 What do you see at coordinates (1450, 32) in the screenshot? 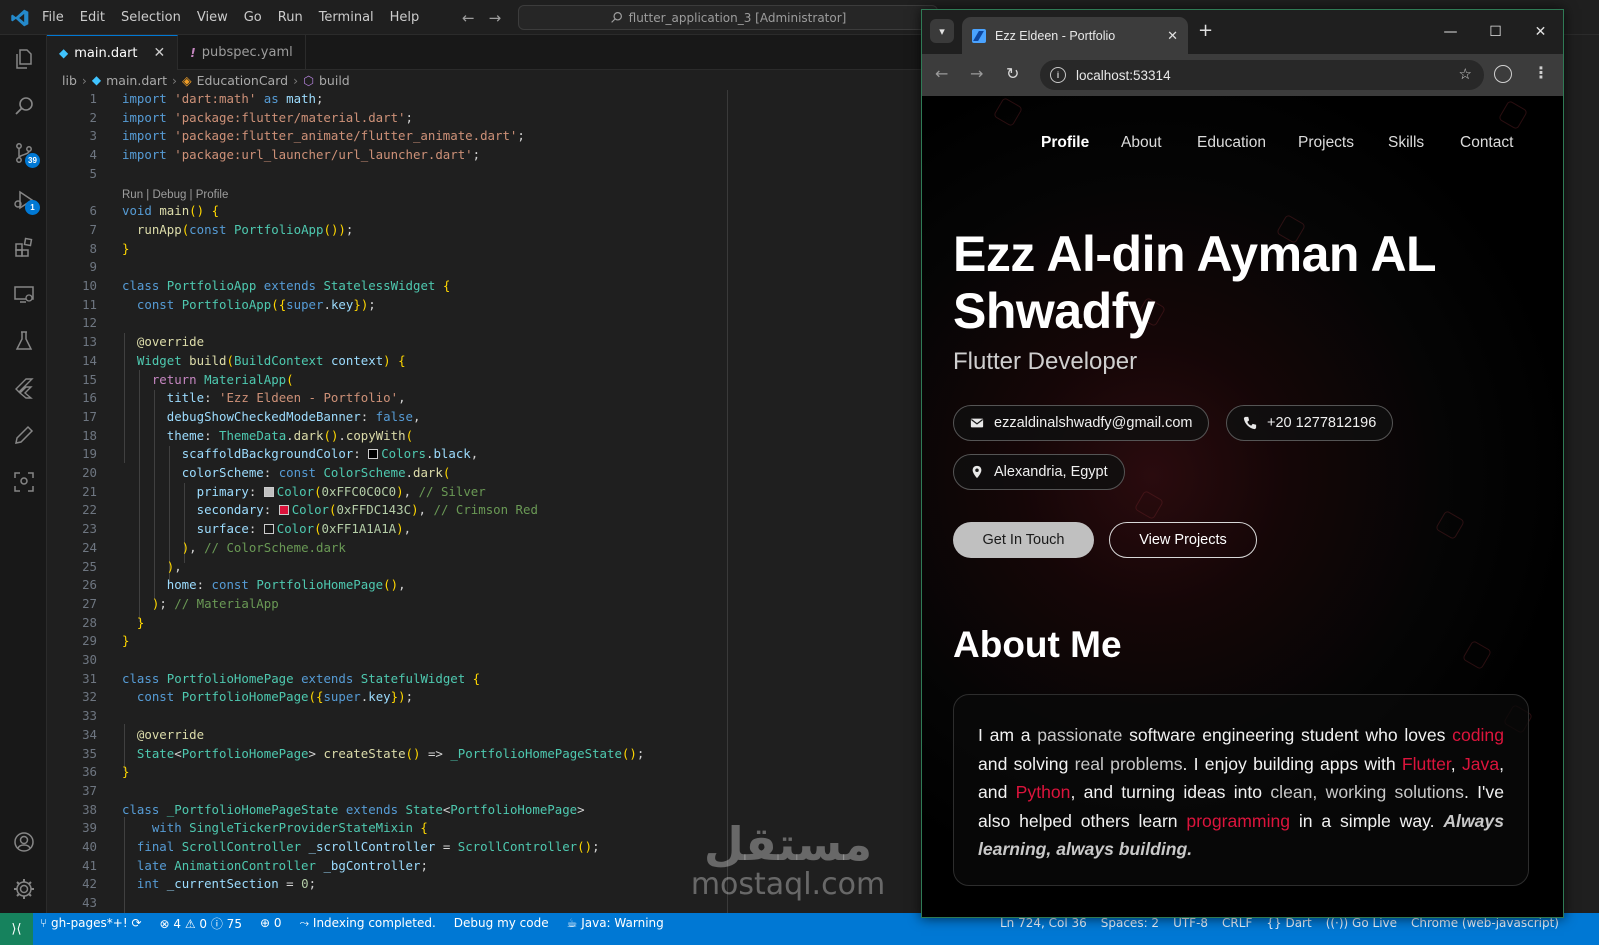
I see `minimize-icon: —` at bounding box center [1450, 32].